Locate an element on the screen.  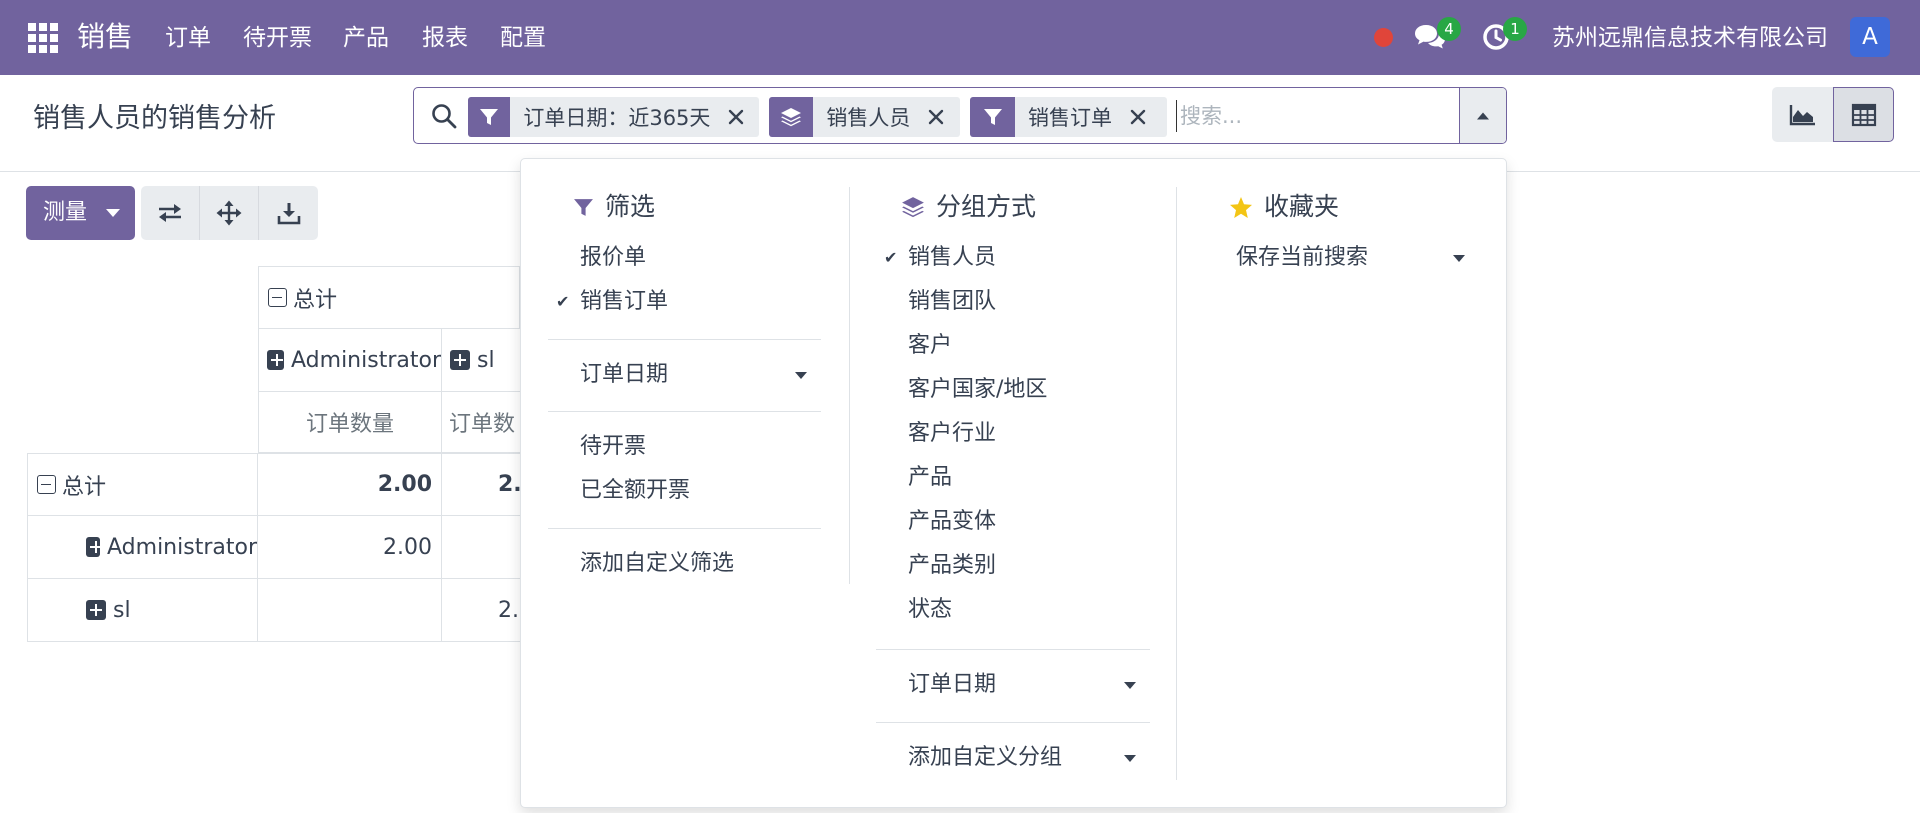
check-icon: ✔ is located at coordinates (891, 257).